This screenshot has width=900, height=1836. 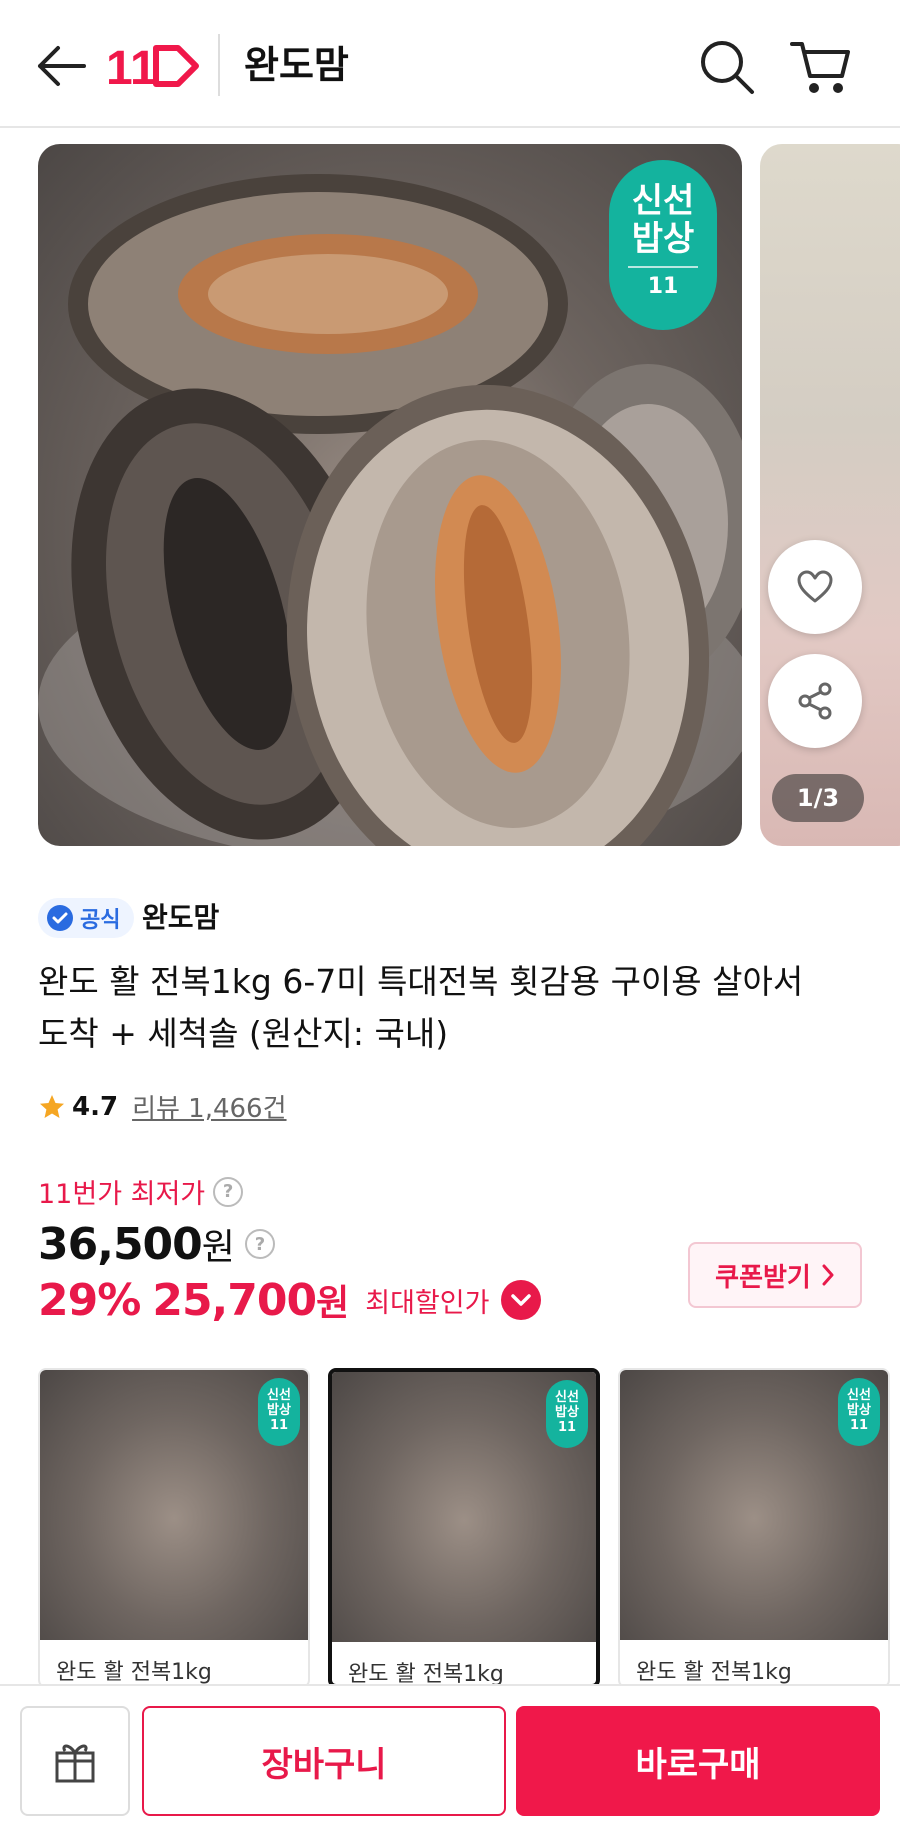 I want to click on official-label: 공식, so click(x=100, y=920).